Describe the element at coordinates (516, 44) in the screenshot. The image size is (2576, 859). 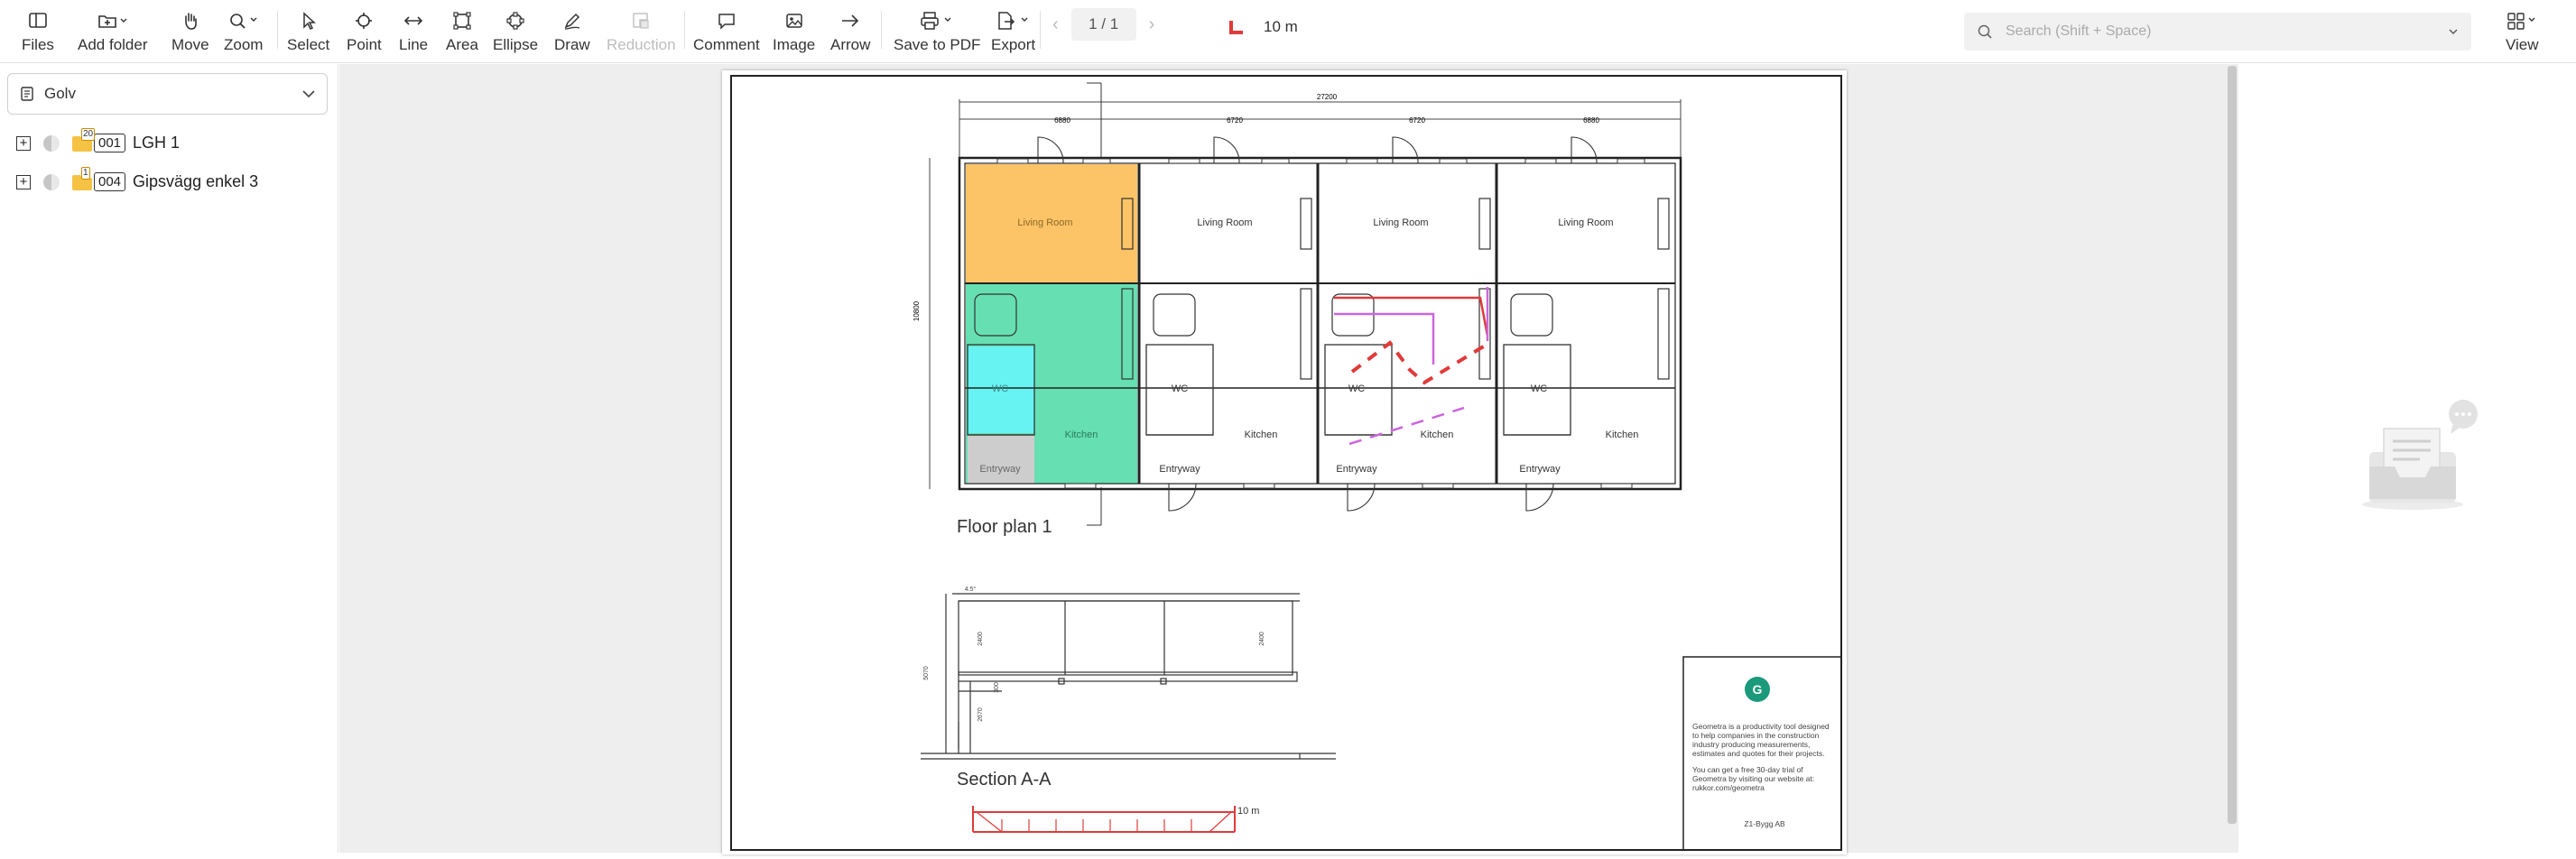
I see `ellipse-label: Ellipse` at that location.